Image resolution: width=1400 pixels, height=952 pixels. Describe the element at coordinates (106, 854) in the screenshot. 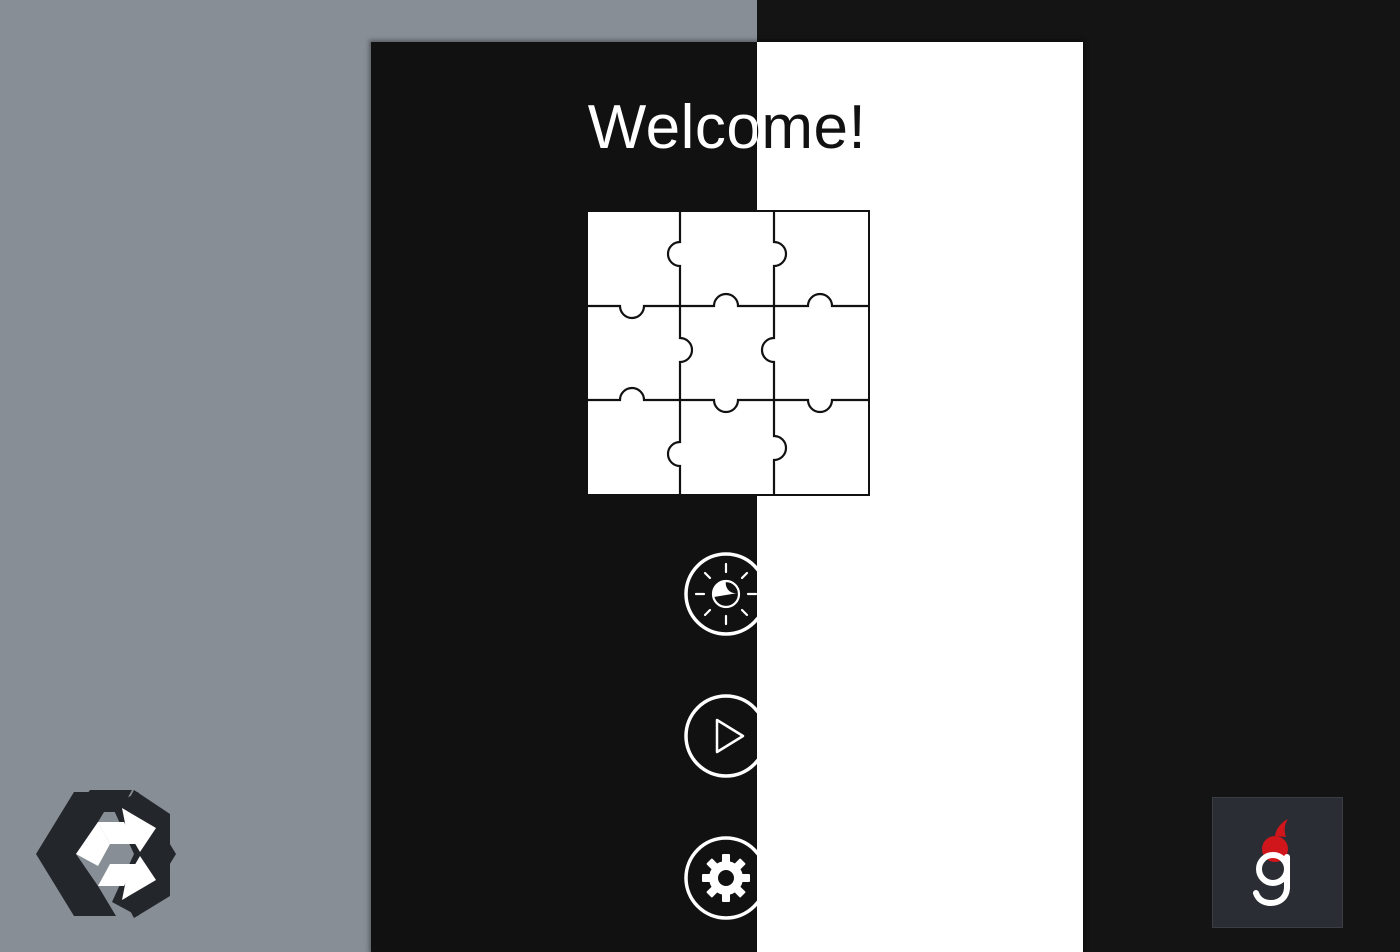

I see `unity-logo` at that location.